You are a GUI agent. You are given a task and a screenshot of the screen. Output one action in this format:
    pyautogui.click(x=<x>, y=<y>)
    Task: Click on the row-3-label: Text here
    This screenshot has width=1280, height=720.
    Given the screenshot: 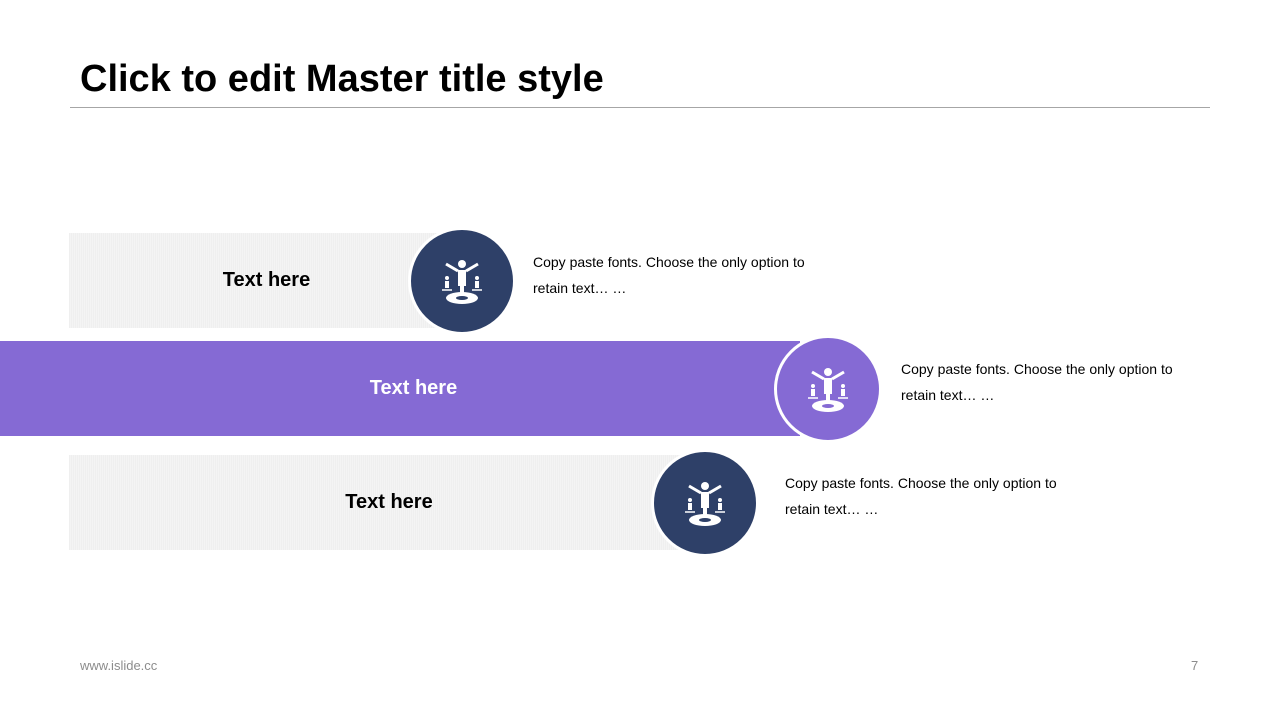 What is the action you would take?
    pyautogui.click(x=389, y=502)
    